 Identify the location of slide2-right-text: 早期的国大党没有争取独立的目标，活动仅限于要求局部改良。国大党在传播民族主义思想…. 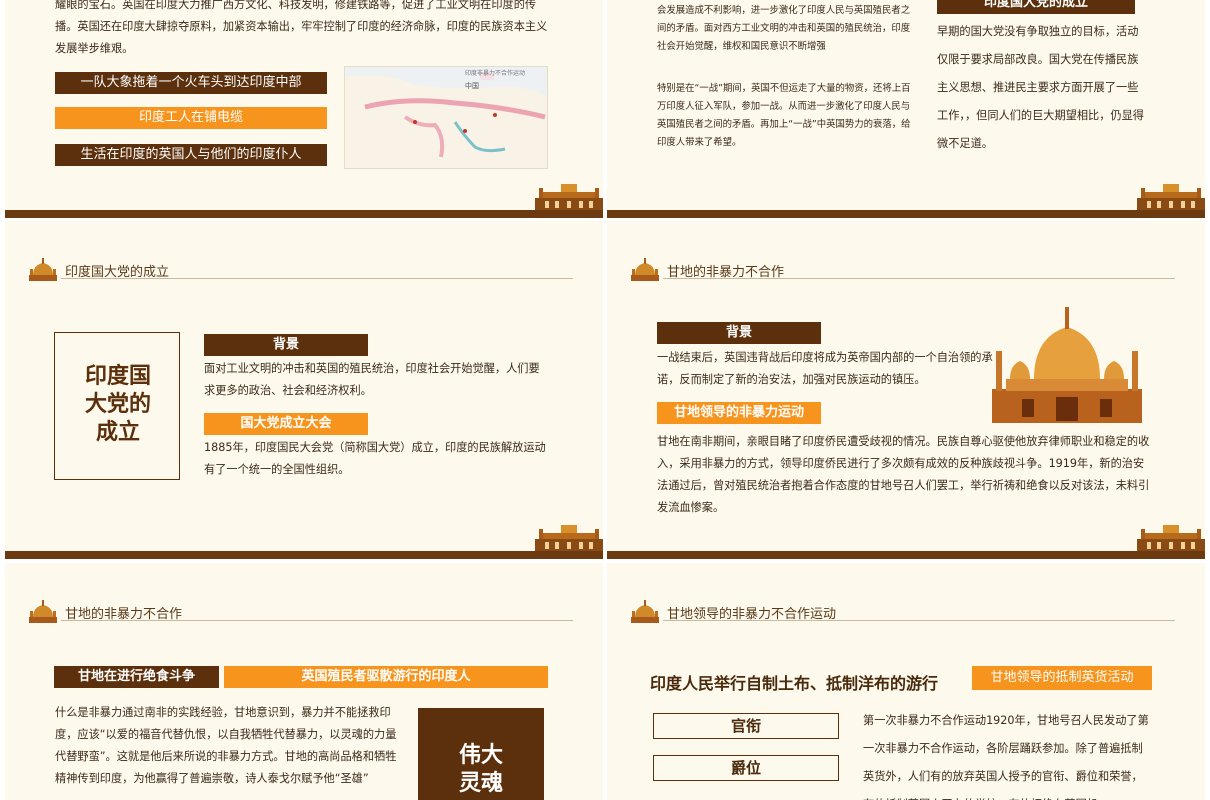
(1040, 87).